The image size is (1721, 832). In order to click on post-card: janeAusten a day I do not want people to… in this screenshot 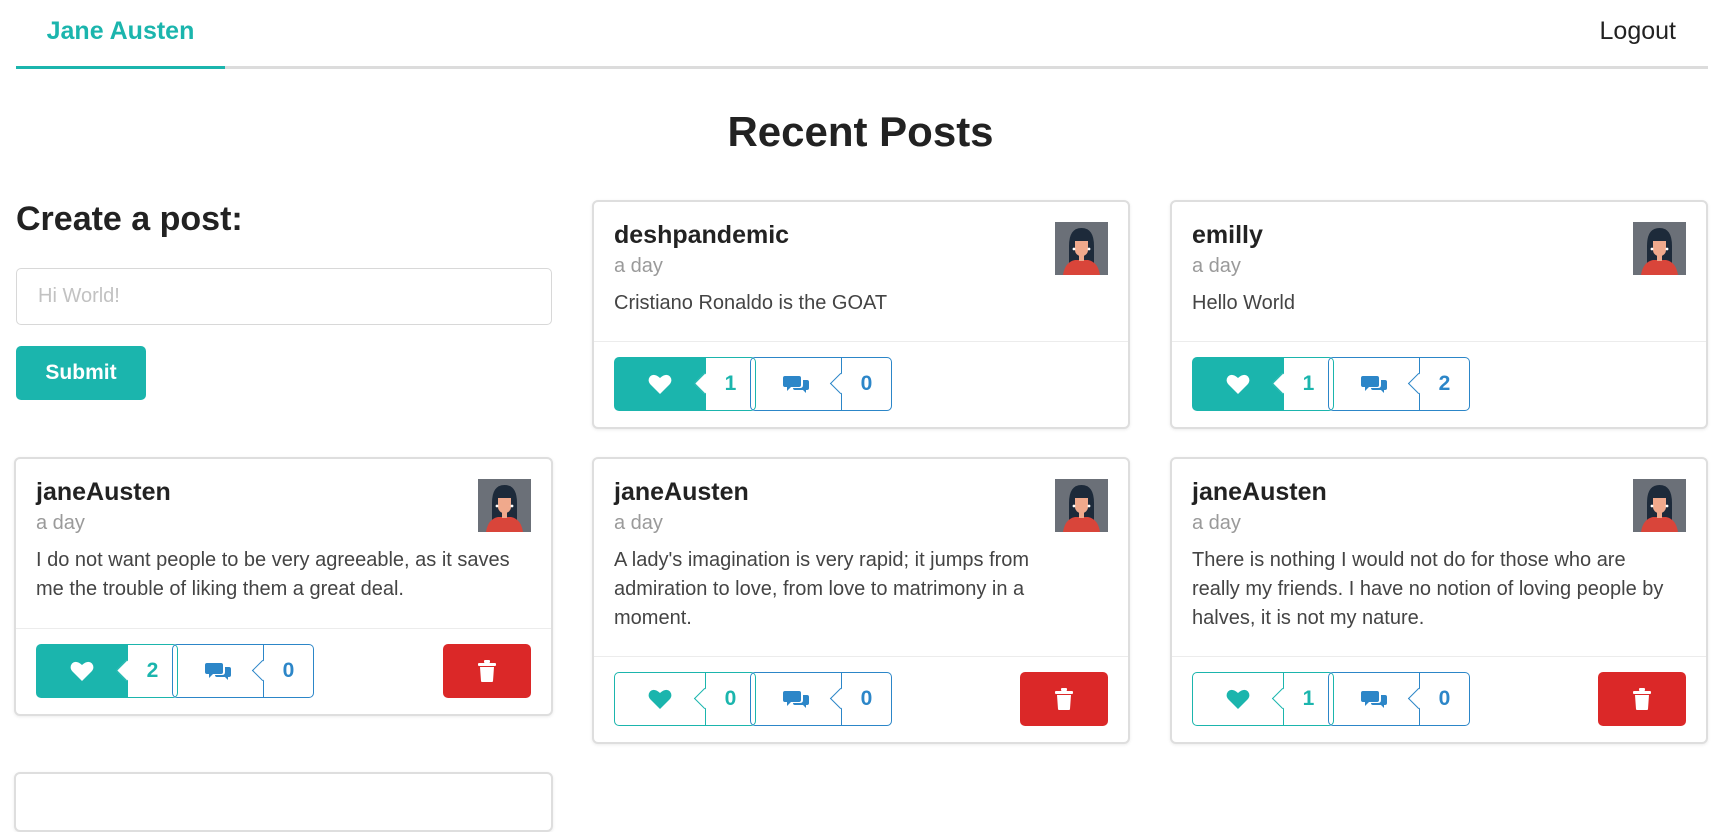, I will do `click(283, 586)`.